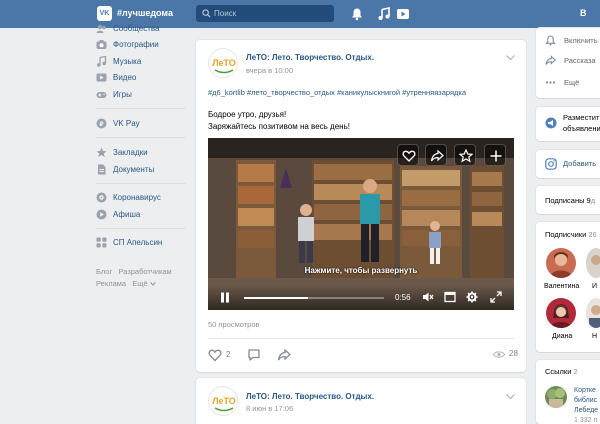 This screenshot has width=600, height=424. I want to click on subscriptions-suffix: д, so click(593, 200).